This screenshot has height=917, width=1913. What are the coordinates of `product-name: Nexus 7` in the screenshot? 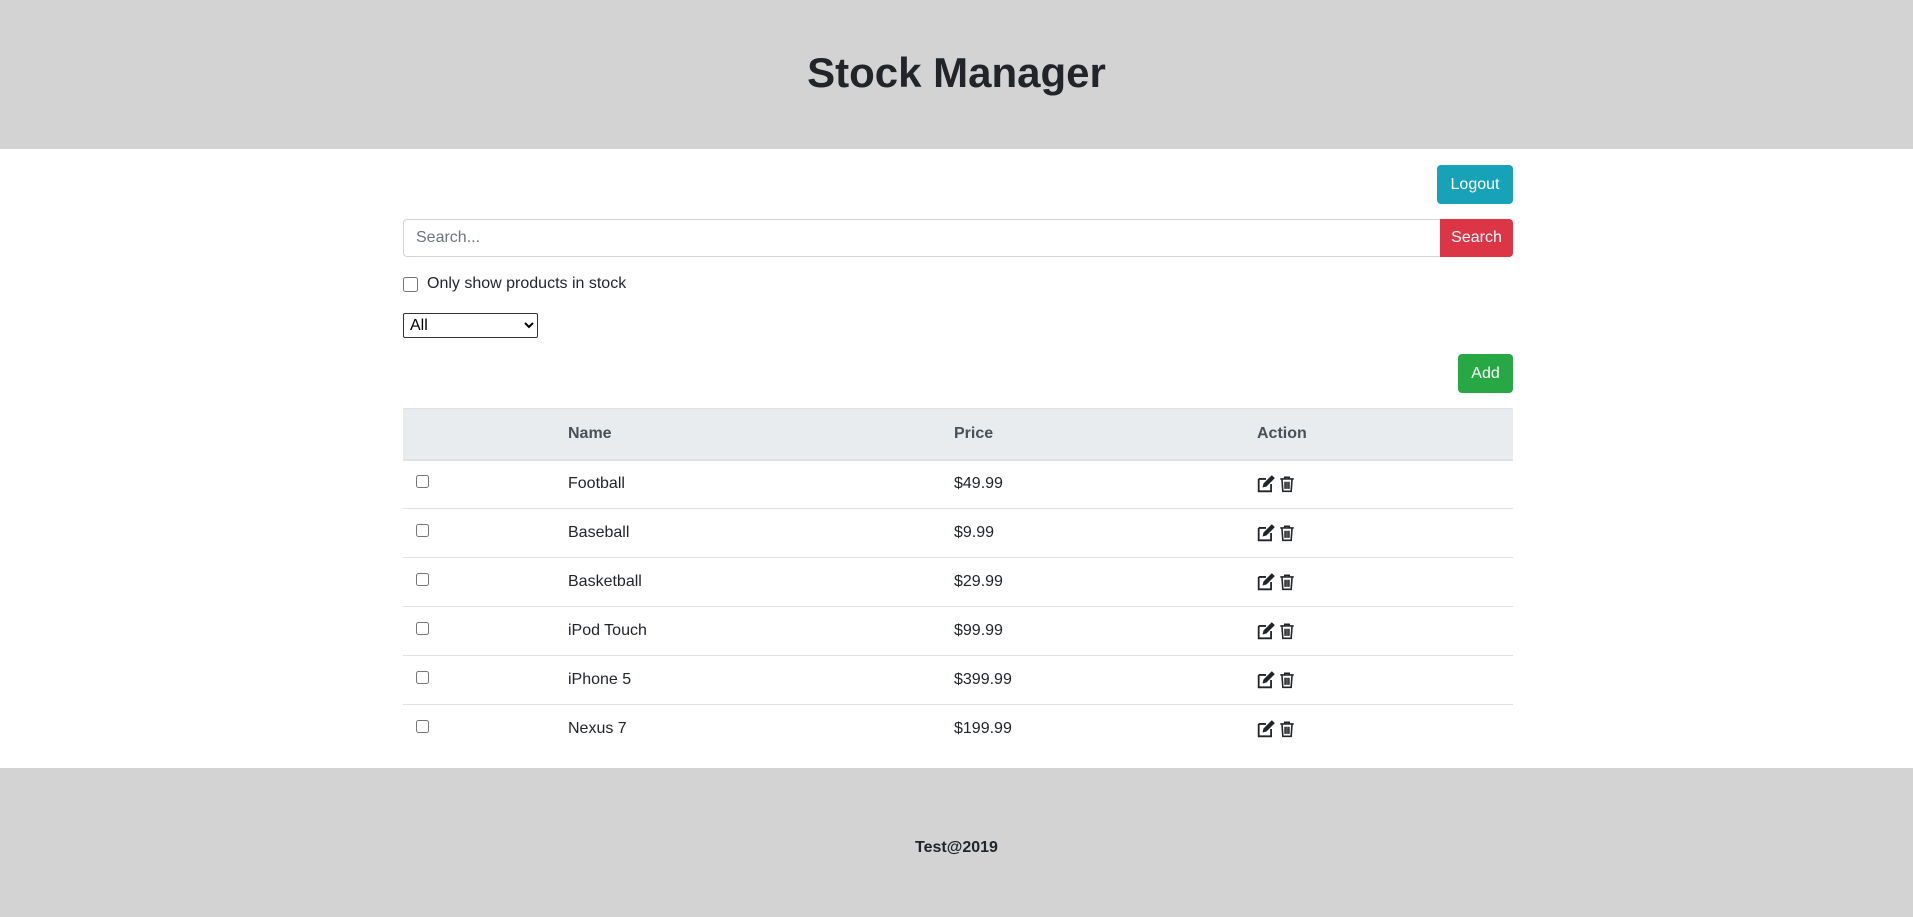 It's located at (597, 729).